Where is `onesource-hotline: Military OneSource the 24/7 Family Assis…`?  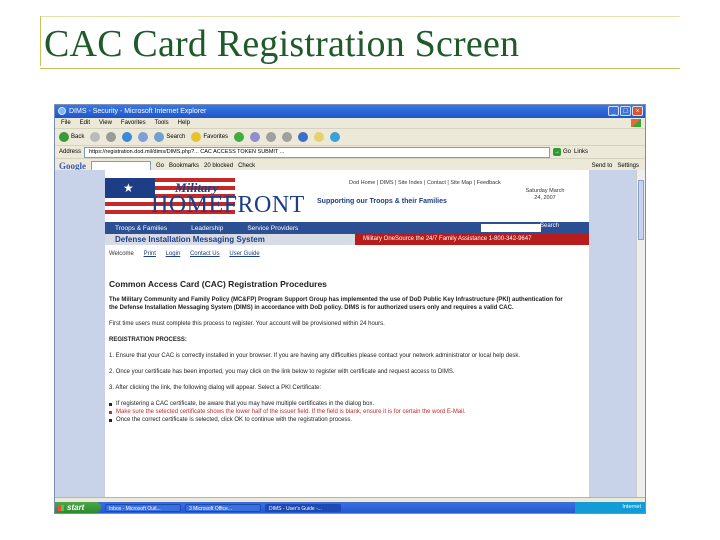
onesource-hotline: Military OneSource the 24/7 Family Assis… is located at coordinates (472, 239).